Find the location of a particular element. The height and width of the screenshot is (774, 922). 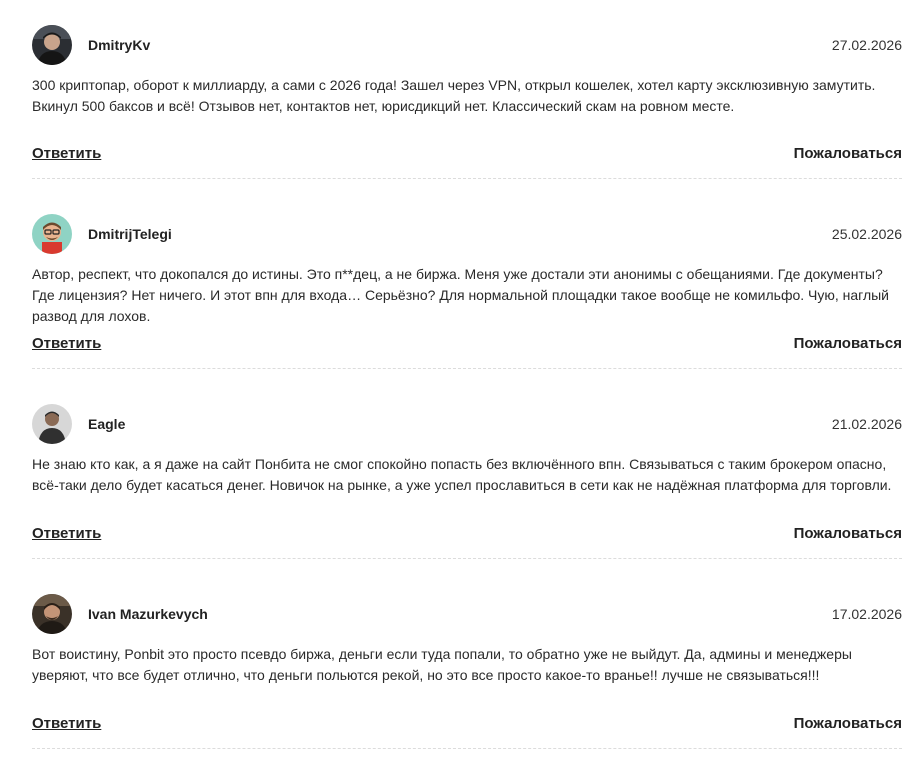

user-cartoon-icon is located at coordinates (52, 234).